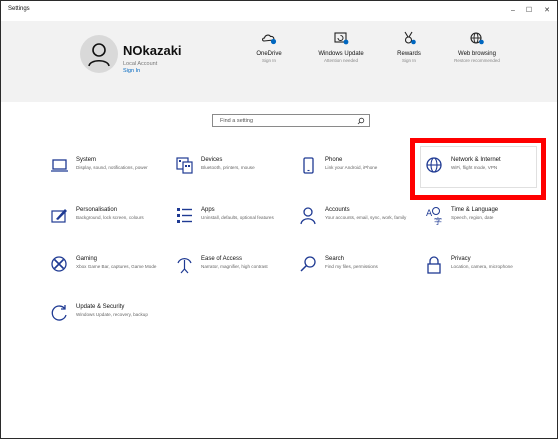 This screenshot has height=439, width=558. What do you see at coordinates (87, 259) in the screenshot?
I see `category-title: Gaming` at bounding box center [87, 259].